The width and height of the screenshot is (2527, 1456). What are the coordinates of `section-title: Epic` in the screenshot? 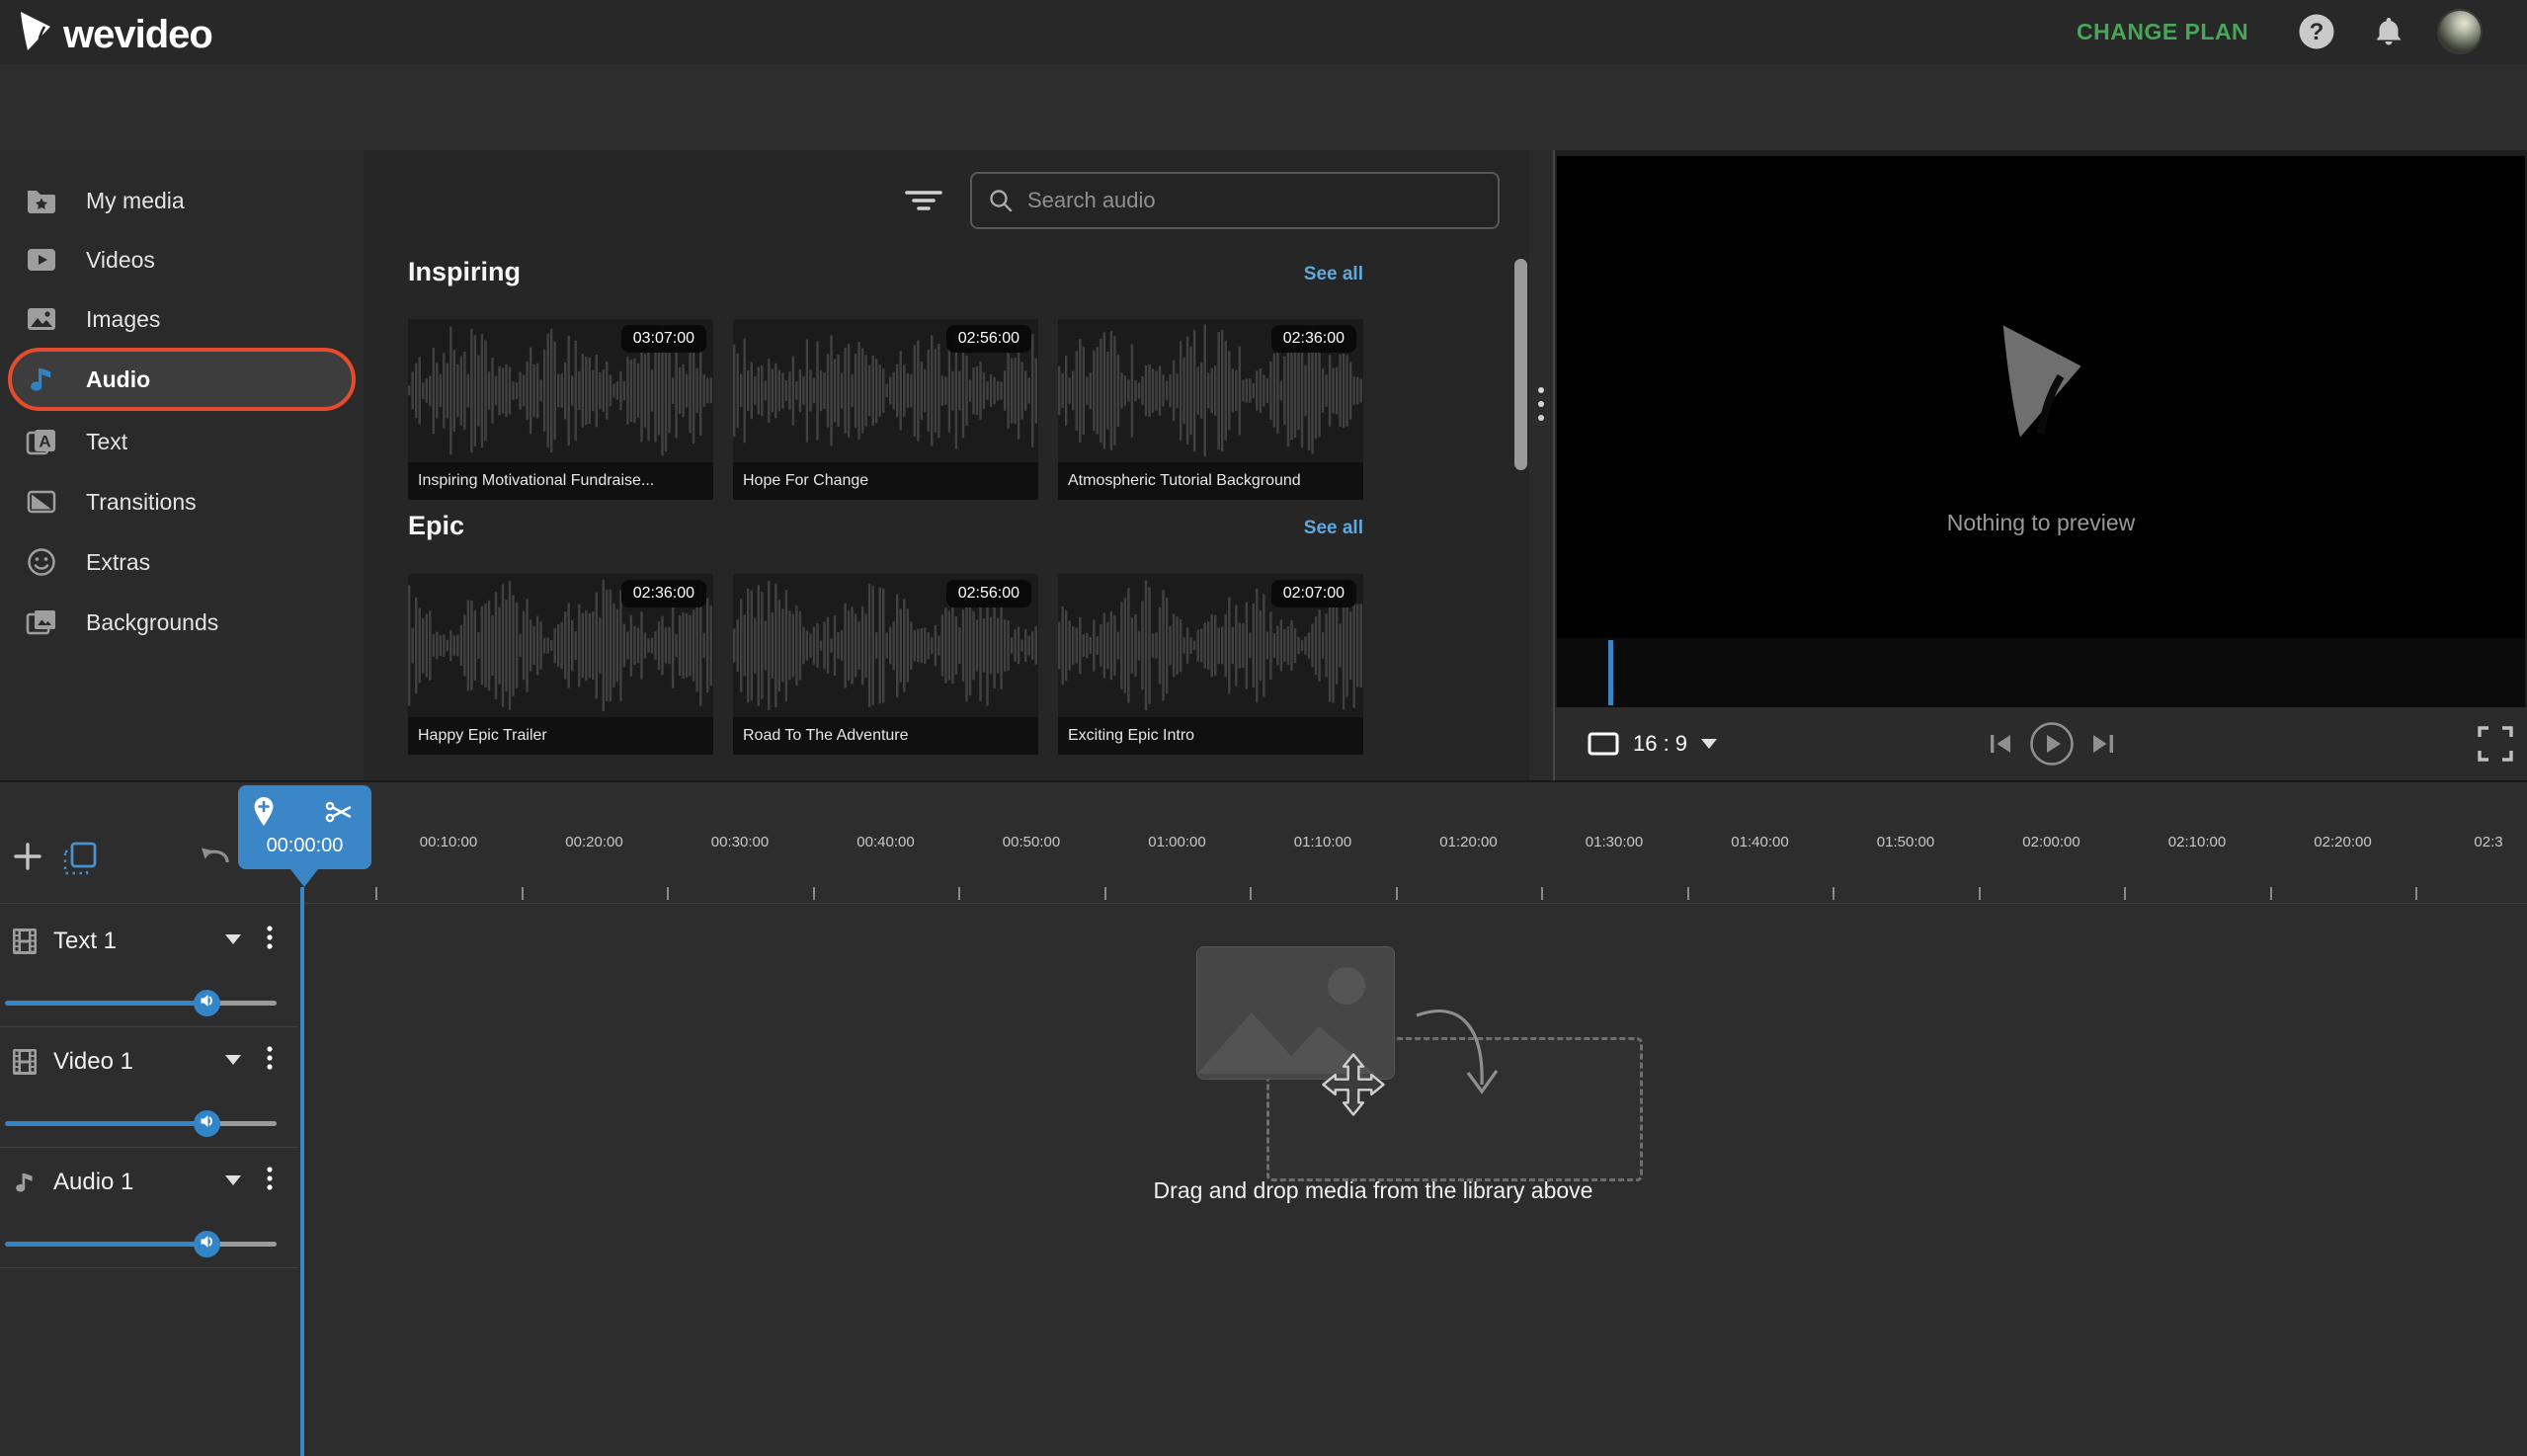 It's located at (436, 525).